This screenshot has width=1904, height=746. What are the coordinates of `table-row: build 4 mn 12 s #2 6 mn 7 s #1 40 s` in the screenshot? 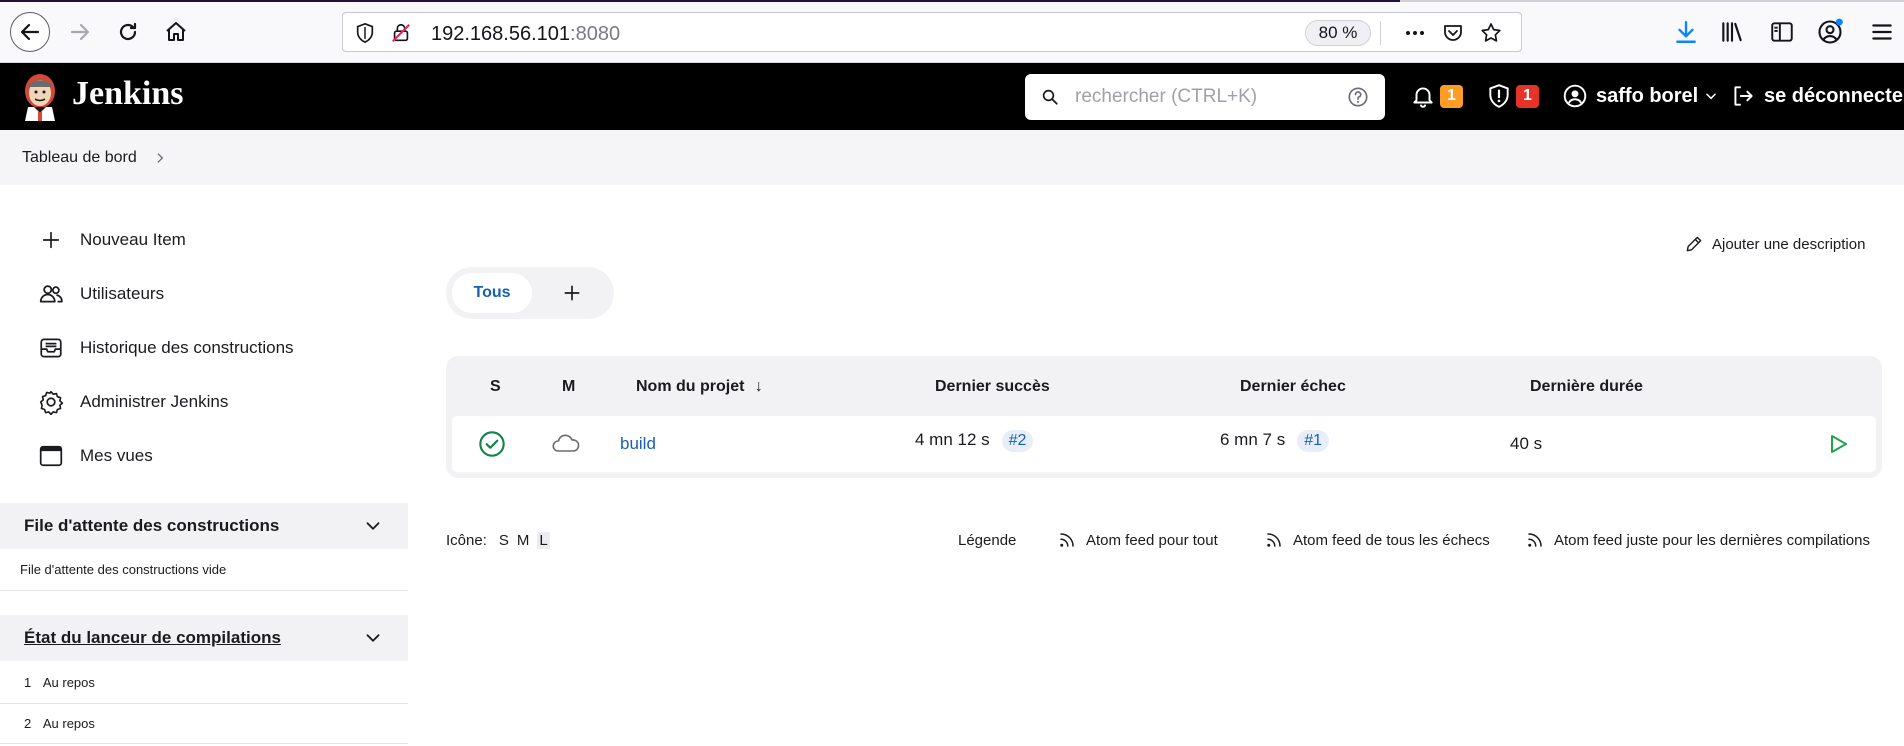 It's located at (1164, 444).